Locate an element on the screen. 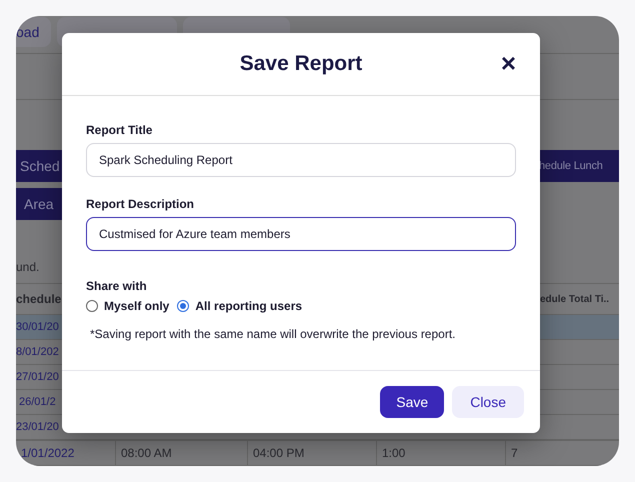 The height and width of the screenshot is (482, 635). date-link: 27/01/20 is located at coordinates (39, 377).